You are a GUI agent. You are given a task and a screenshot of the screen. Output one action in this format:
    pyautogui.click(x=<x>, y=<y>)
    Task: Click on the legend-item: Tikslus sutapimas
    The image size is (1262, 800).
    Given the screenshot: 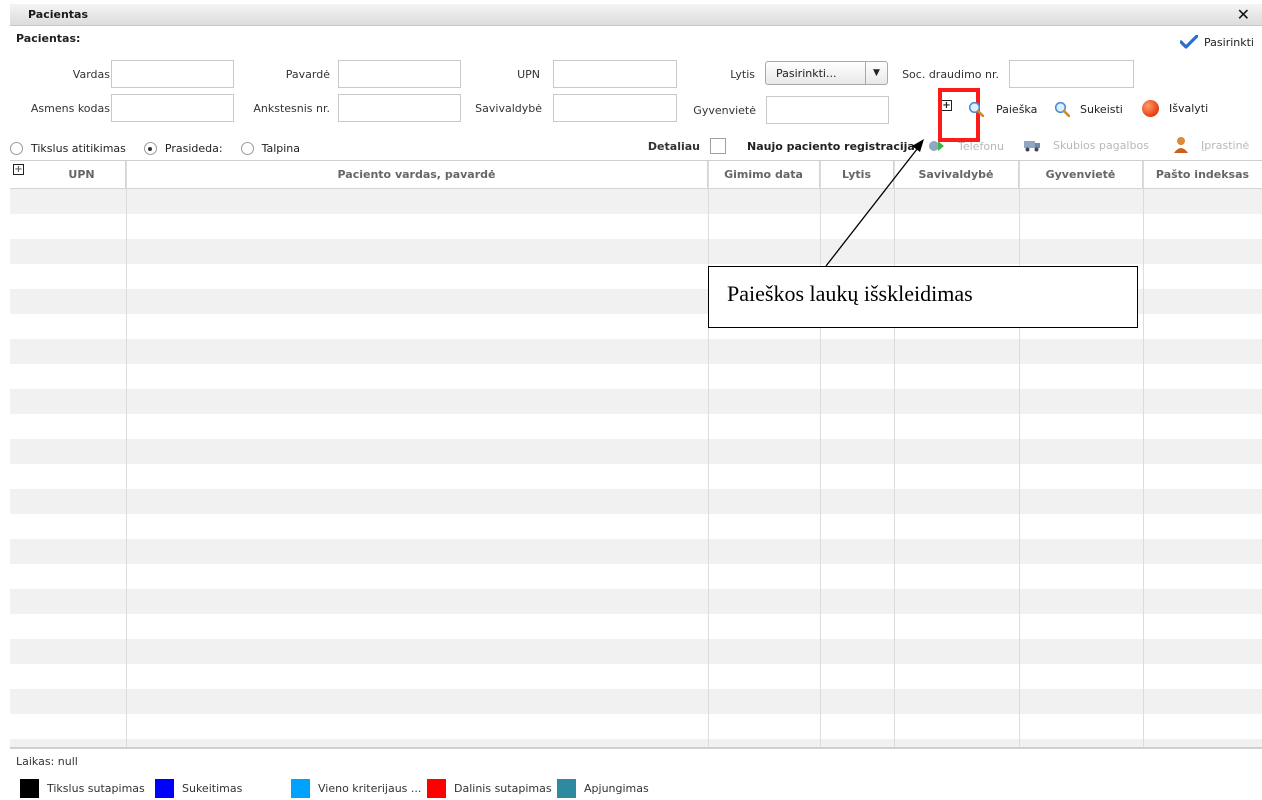 What is the action you would take?
    pyautogui.click(x=87, y=788)
    